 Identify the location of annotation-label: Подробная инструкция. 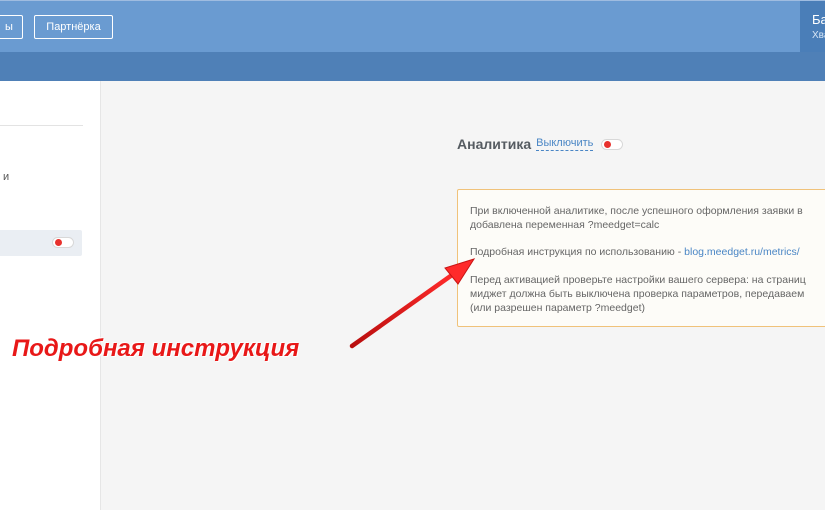
(156, 348).